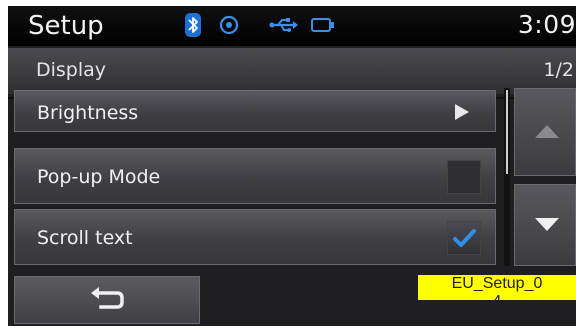  I want to click on status-bar: Setup 3:09, so click(292, 26).